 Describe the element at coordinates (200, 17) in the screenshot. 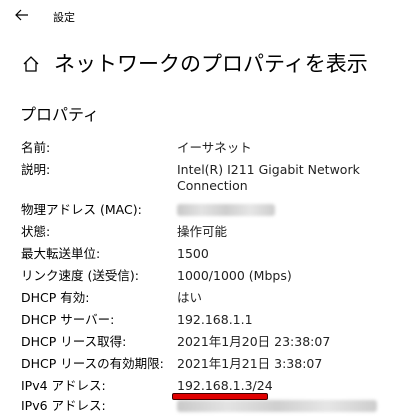

I see `title-bar: 設定` at that location.